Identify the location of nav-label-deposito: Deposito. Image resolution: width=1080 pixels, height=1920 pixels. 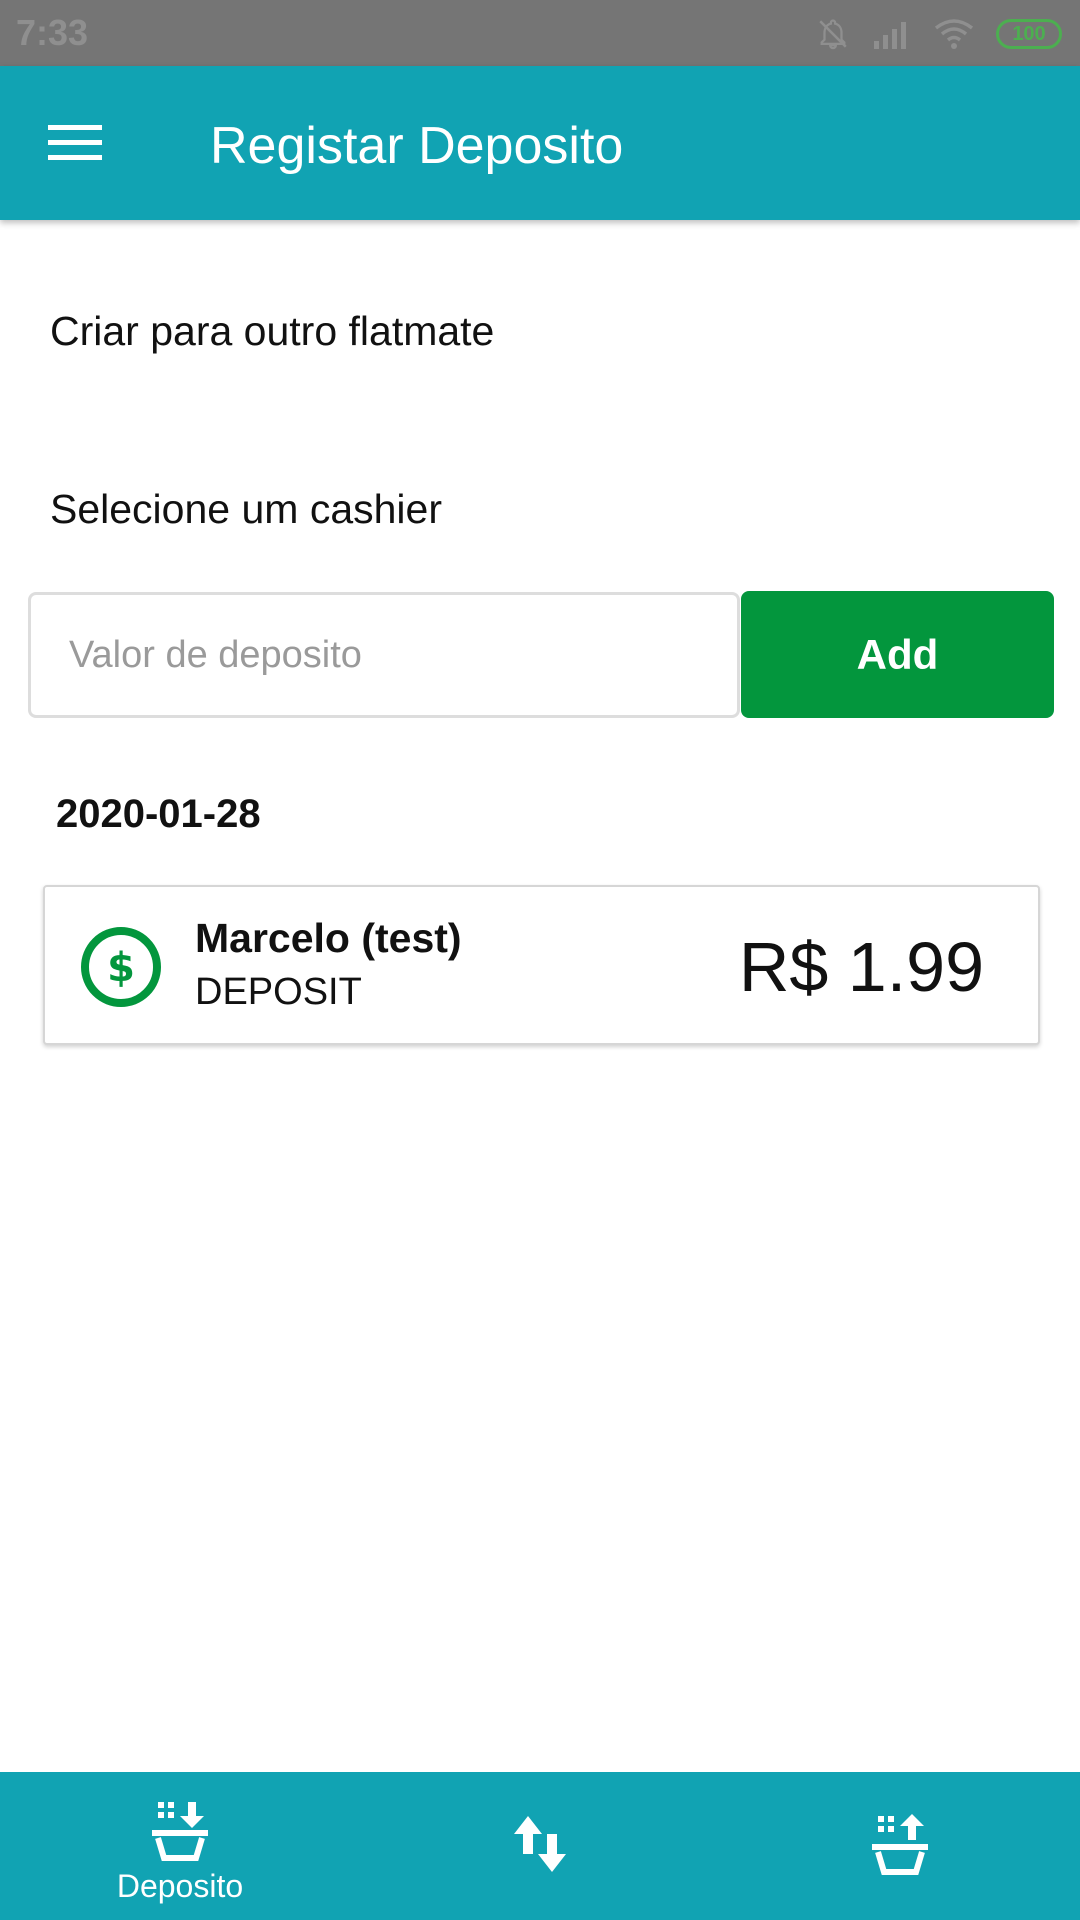
(180, 1886).